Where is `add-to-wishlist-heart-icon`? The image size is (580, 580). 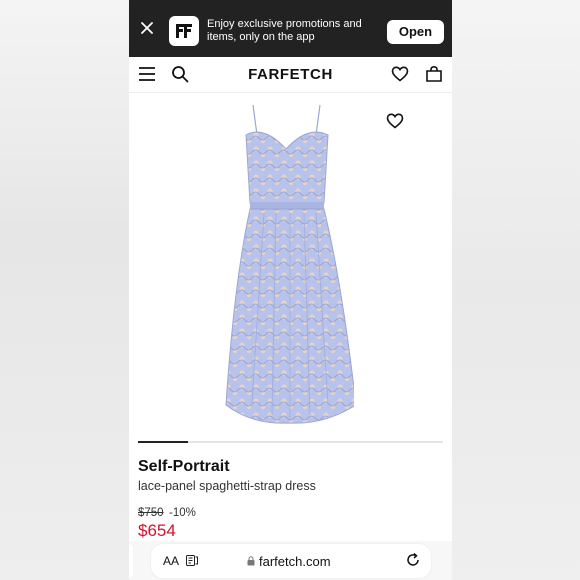
add-to-wishlist-heart-icon is located at coordinates (395, 121).